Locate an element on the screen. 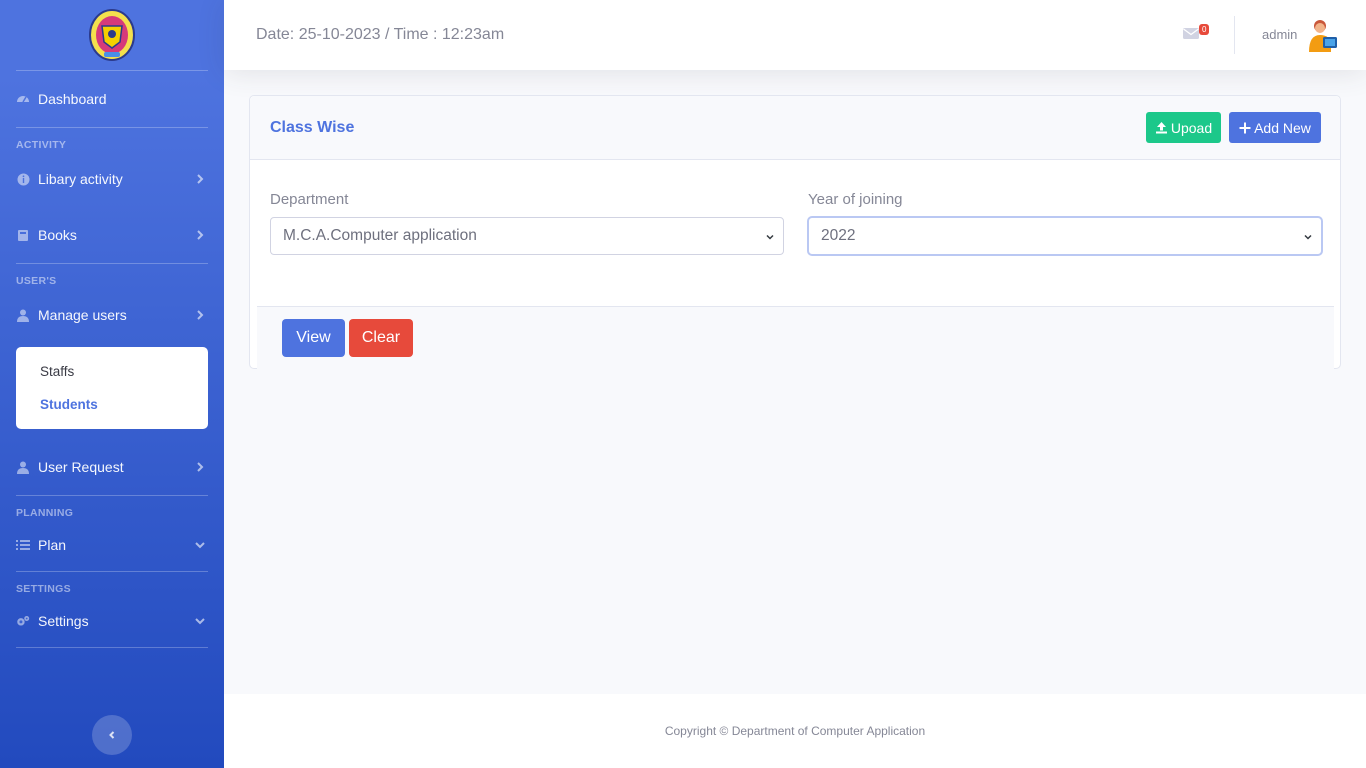 Image resolution: width=1366 pixels, height=768 pixels. year-of-joining-select: 2022 is located at coordinates (1065, 236).